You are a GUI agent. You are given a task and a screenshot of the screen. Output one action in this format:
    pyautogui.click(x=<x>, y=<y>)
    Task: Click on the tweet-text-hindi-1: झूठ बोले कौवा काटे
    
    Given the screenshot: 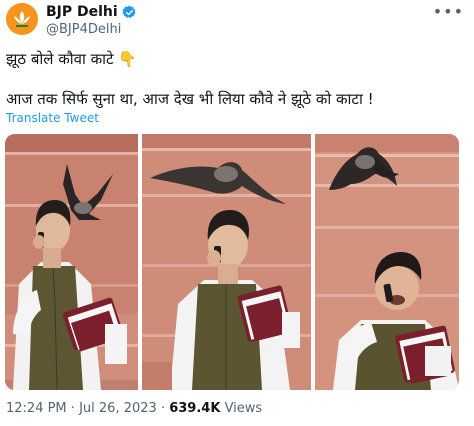 What is the action you would take?
    pyautogui.click(x=60, y=59)
    